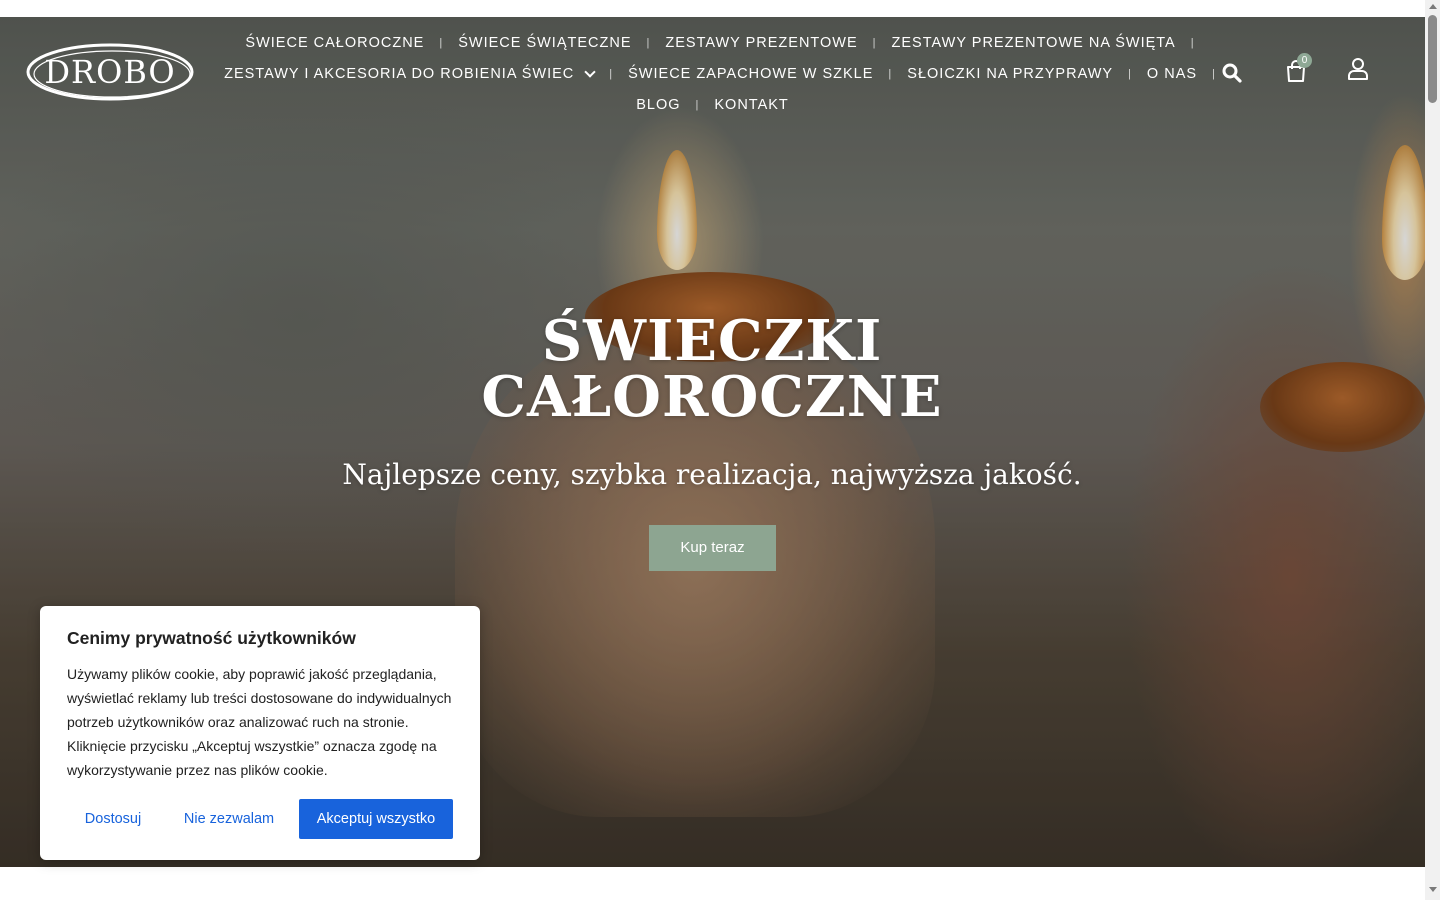 The width and height of the screenshot is (1440, 900). I want to click on search-icon, so click(1232, 73).